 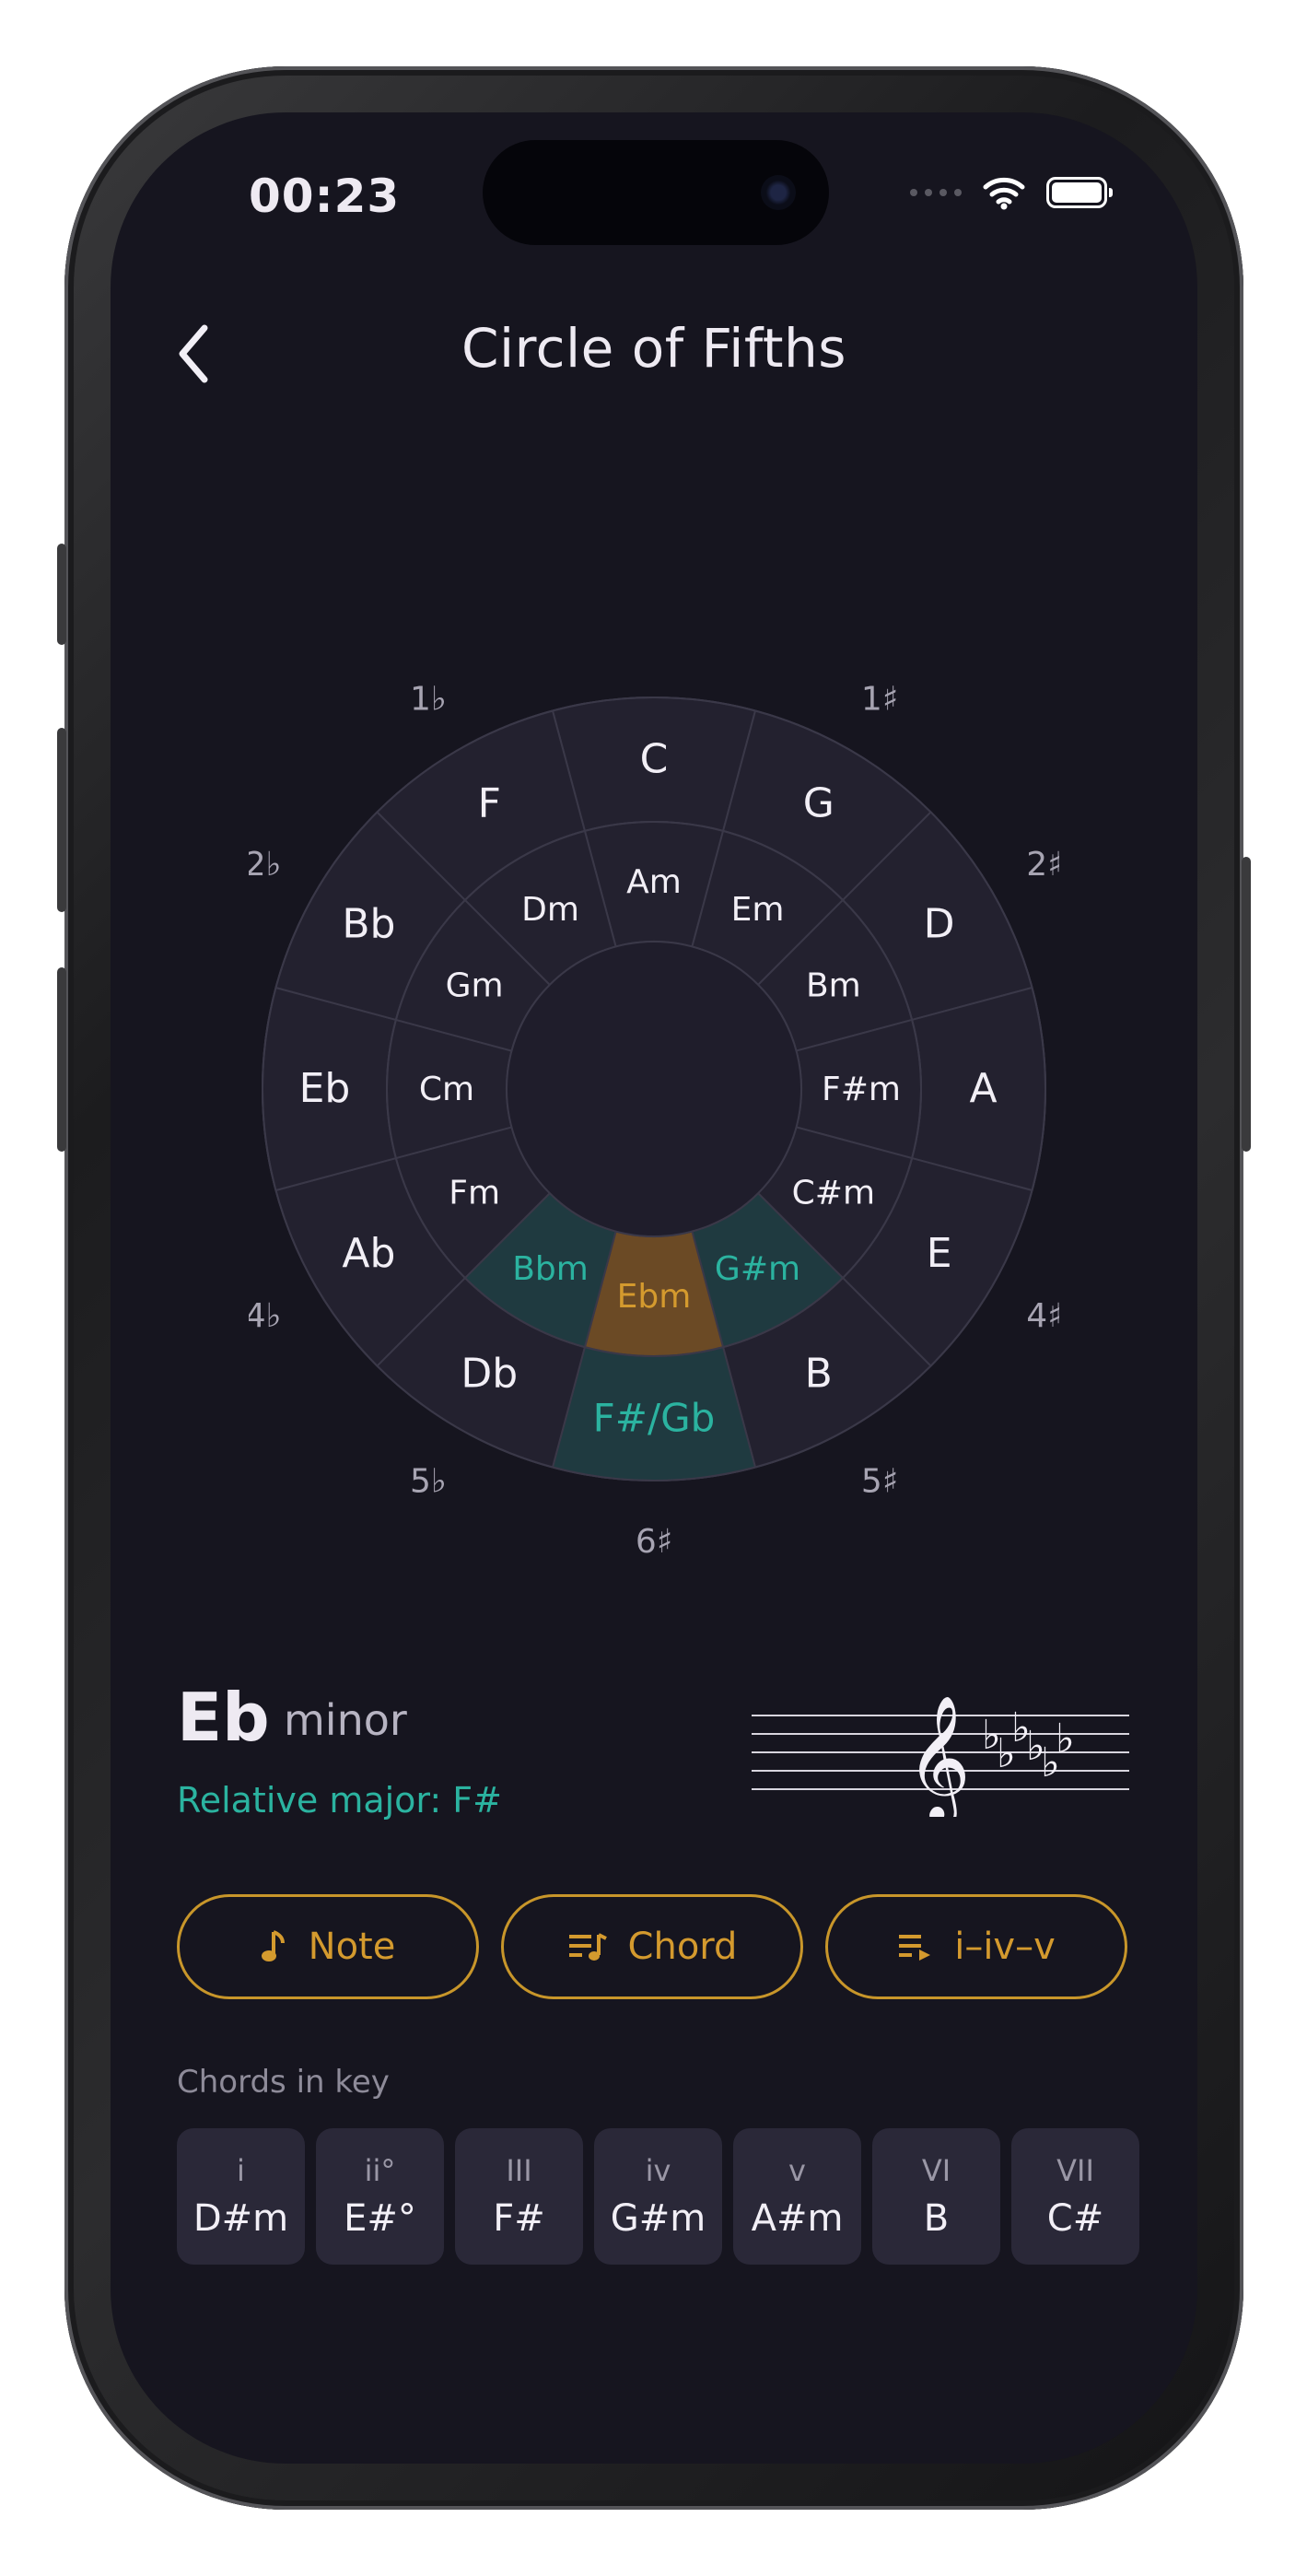 I want to click on key-signature-label: 1♭, so click(x=429, y=700).